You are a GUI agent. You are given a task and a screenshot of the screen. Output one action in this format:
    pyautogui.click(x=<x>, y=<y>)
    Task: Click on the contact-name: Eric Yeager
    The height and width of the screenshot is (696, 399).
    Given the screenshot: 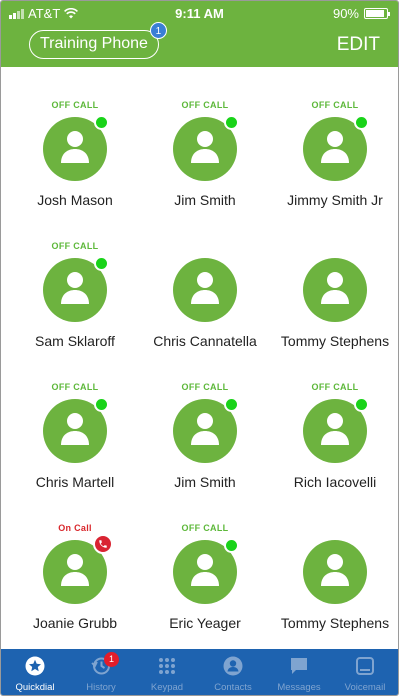 What is the action you would take?
    pyautogui.click(x=205, y=623)
    